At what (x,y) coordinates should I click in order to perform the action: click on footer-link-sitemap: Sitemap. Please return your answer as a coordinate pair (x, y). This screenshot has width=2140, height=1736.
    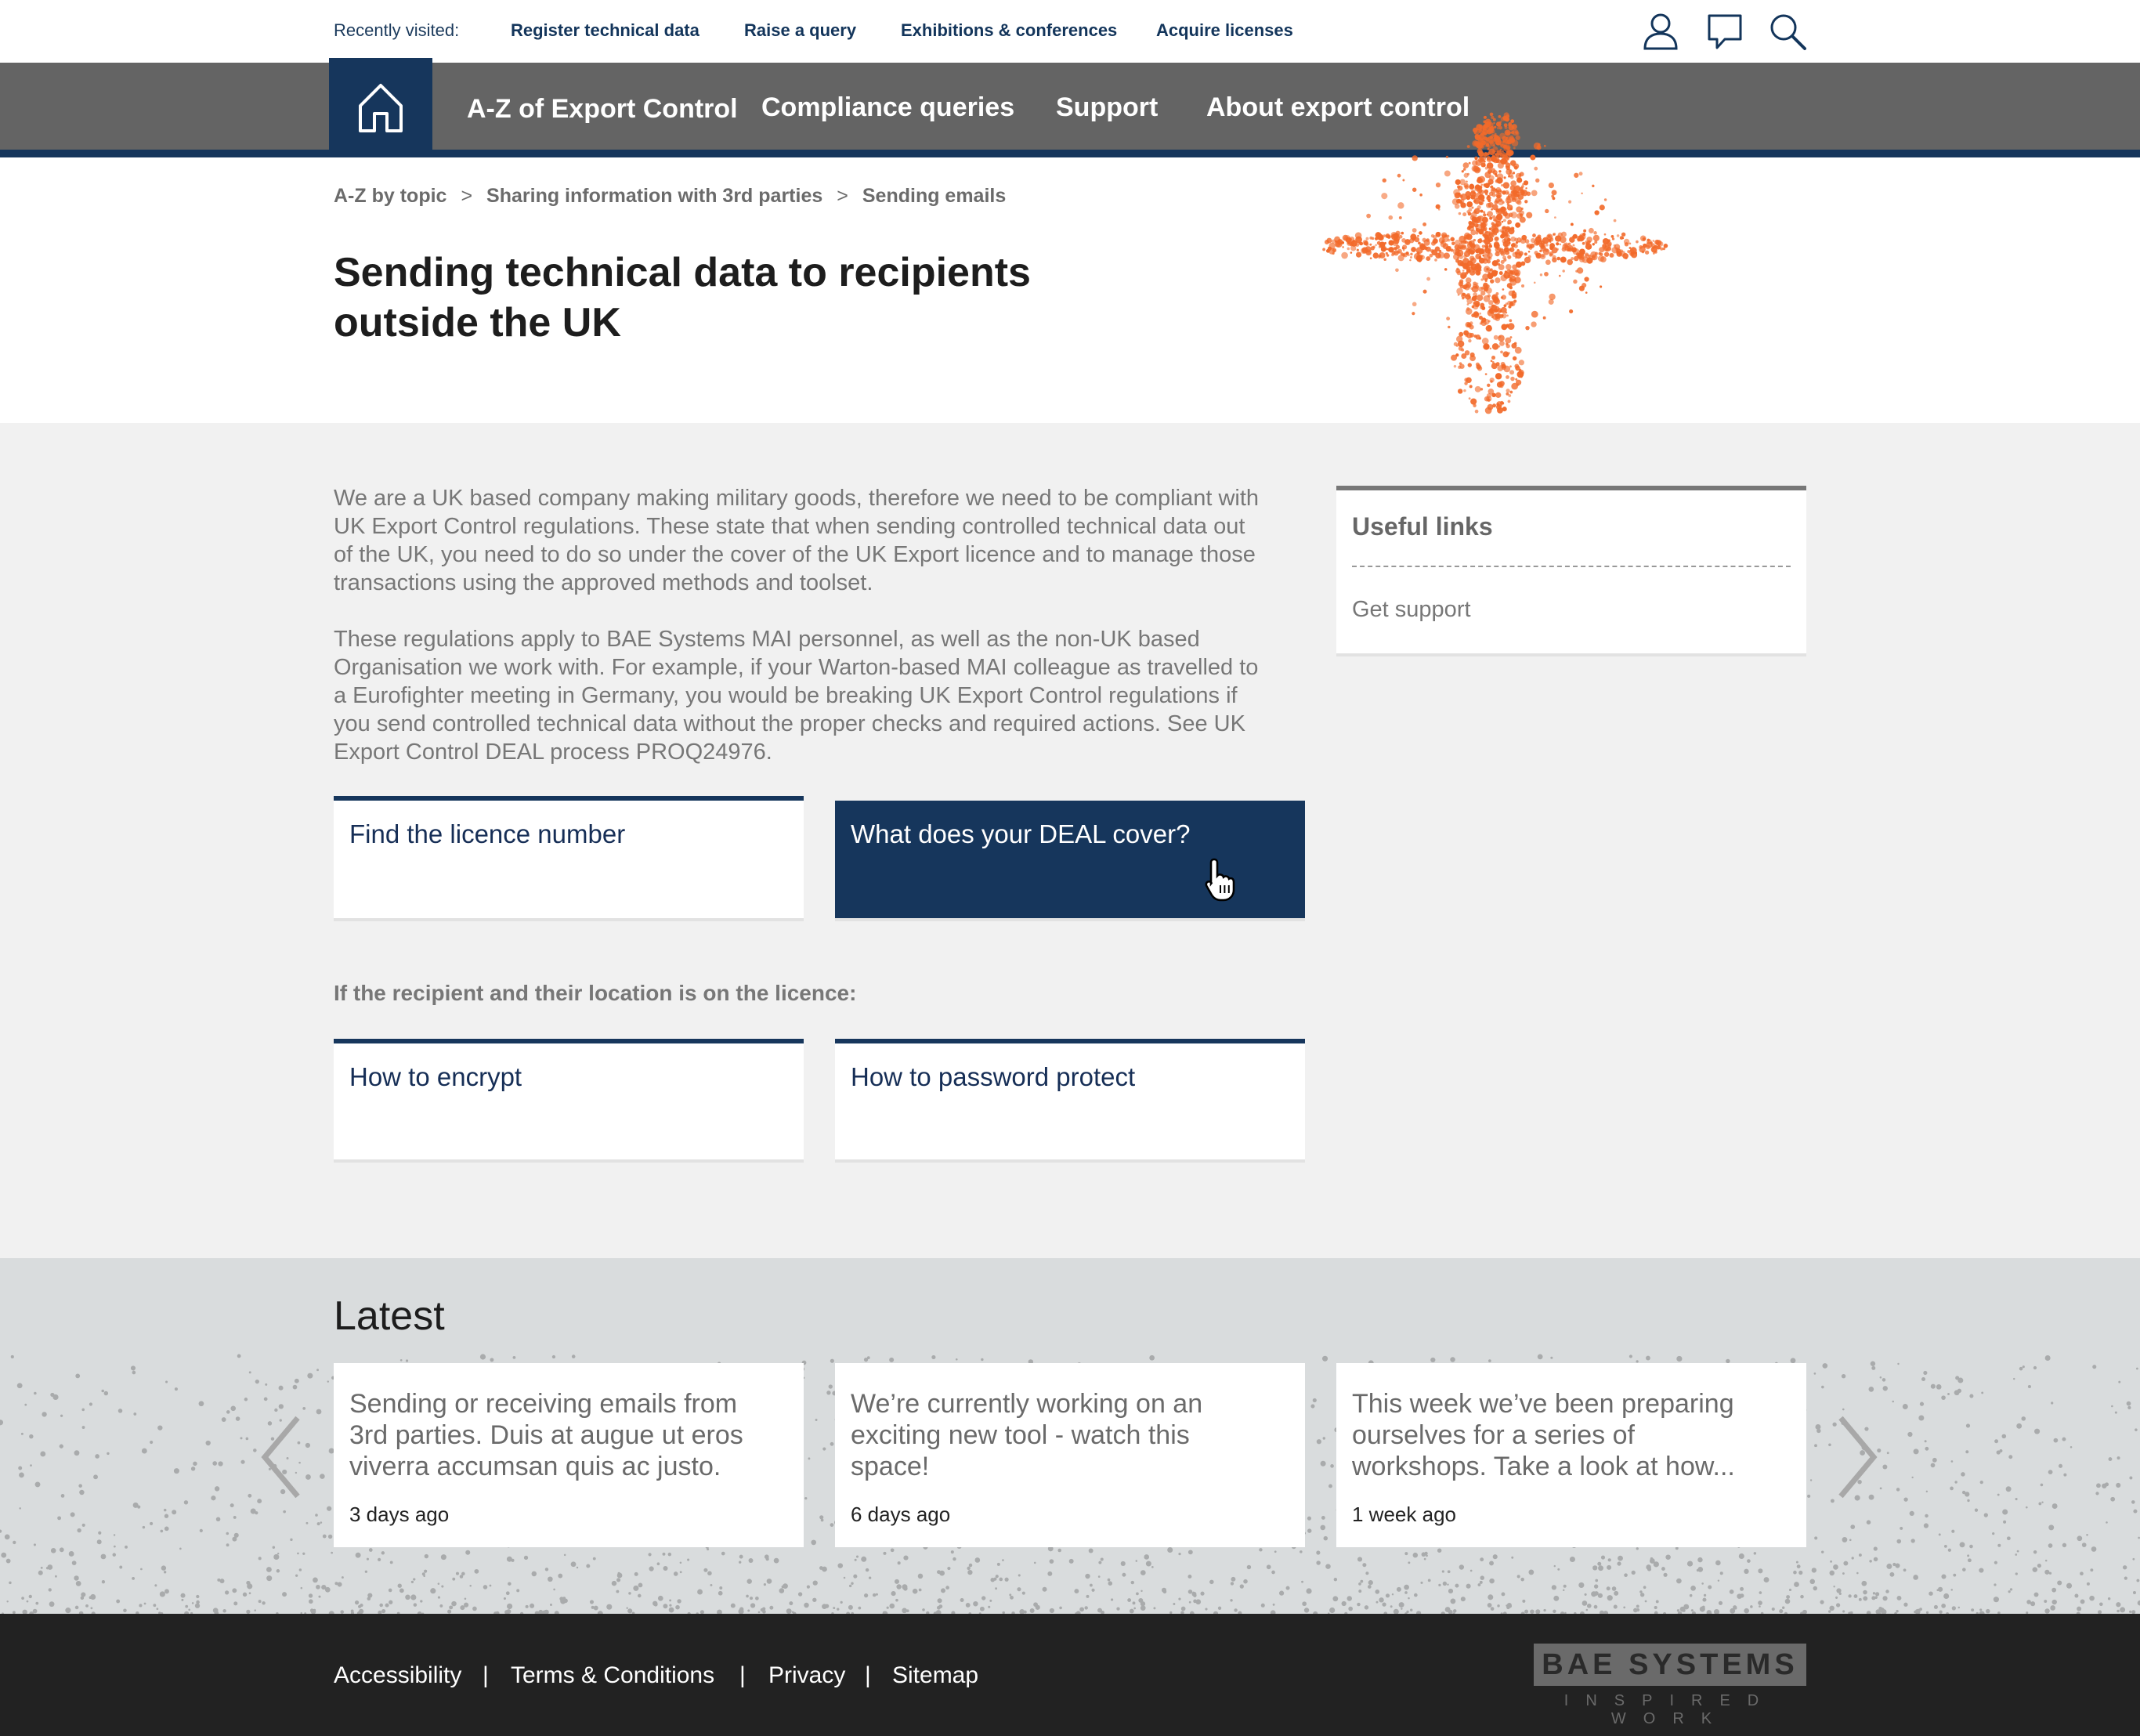
    Looking at the image, I should click on (935, 1676).